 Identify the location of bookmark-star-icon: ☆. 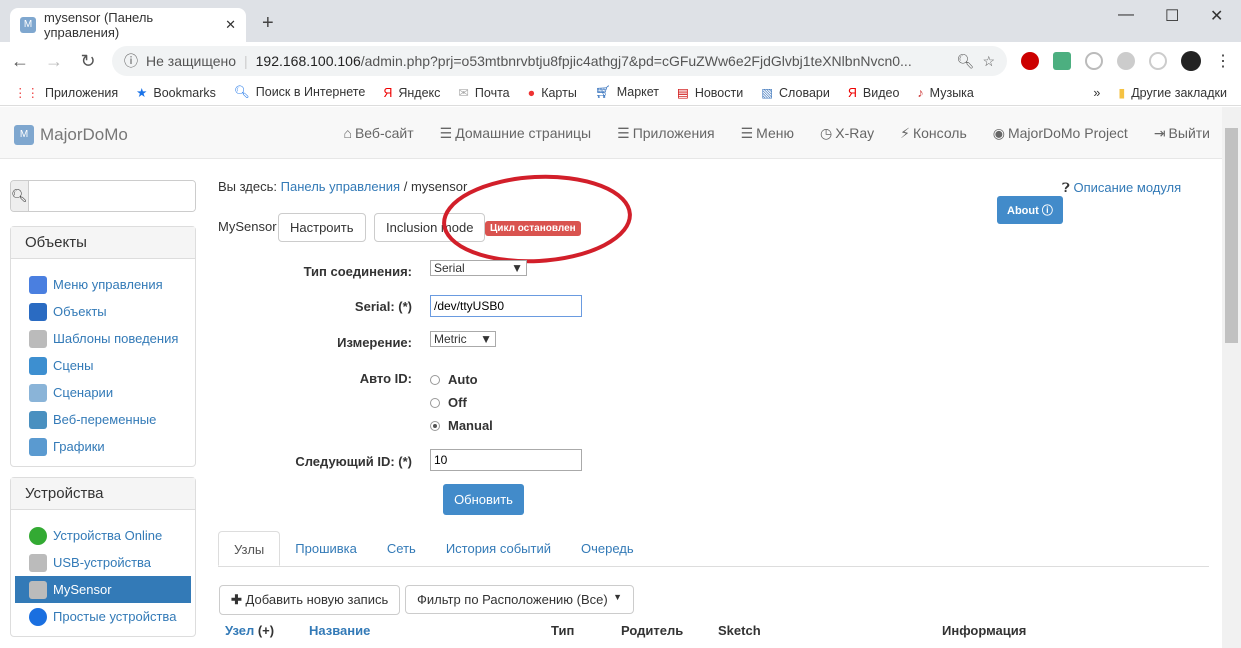
(988, 61).